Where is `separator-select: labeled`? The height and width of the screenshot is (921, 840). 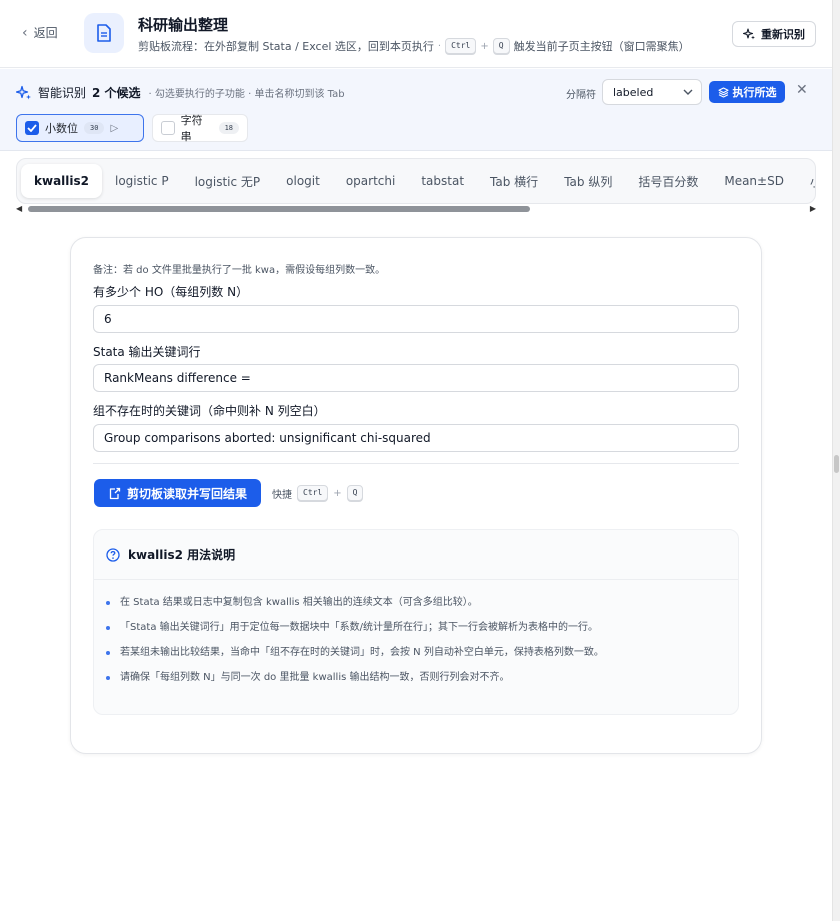 separator-select: labeled is located at coordinates (652, 92).